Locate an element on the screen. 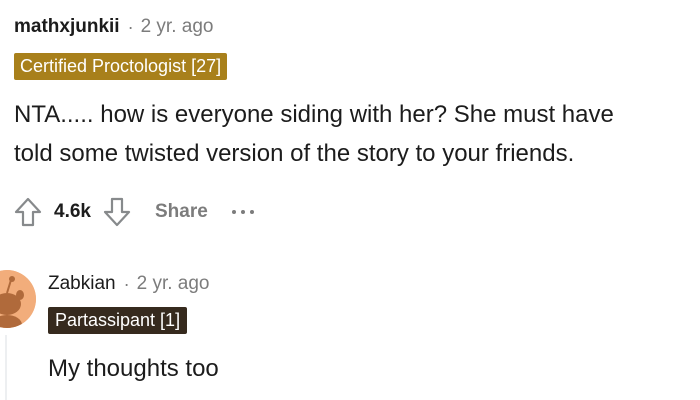 The height and width of the screenshot is (400, 700). reply-timestamp: 2 yr. ago is located at coordinates (173, 284).